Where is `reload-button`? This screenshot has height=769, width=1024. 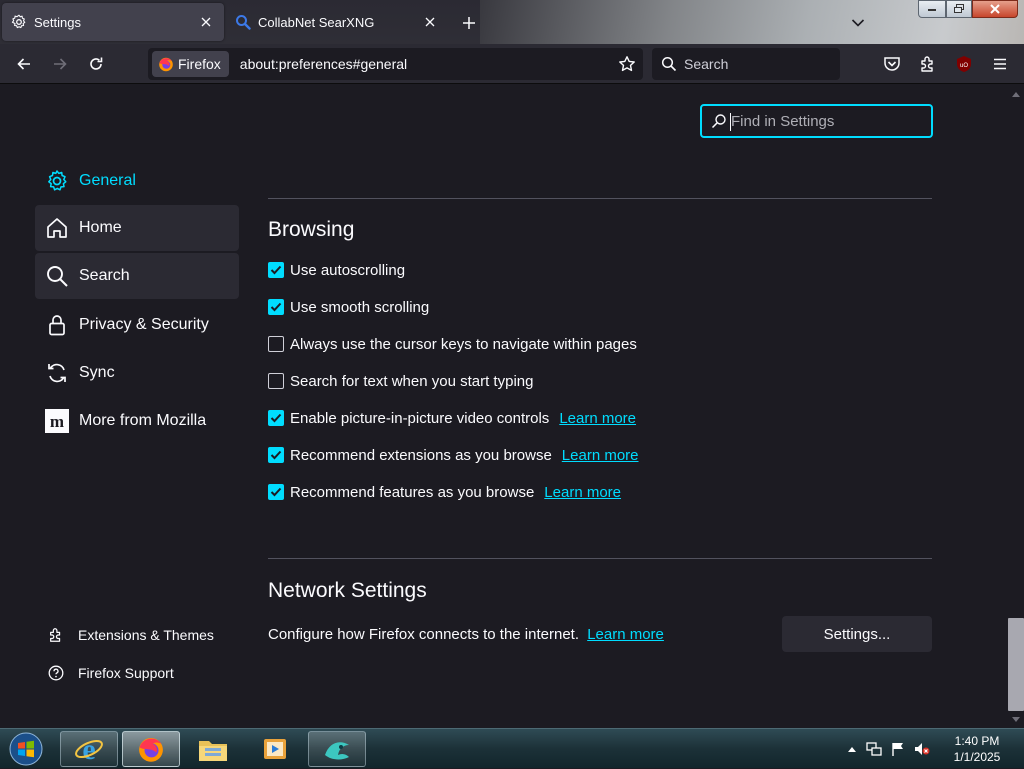 reload-button is located at coordinates (96, 64).